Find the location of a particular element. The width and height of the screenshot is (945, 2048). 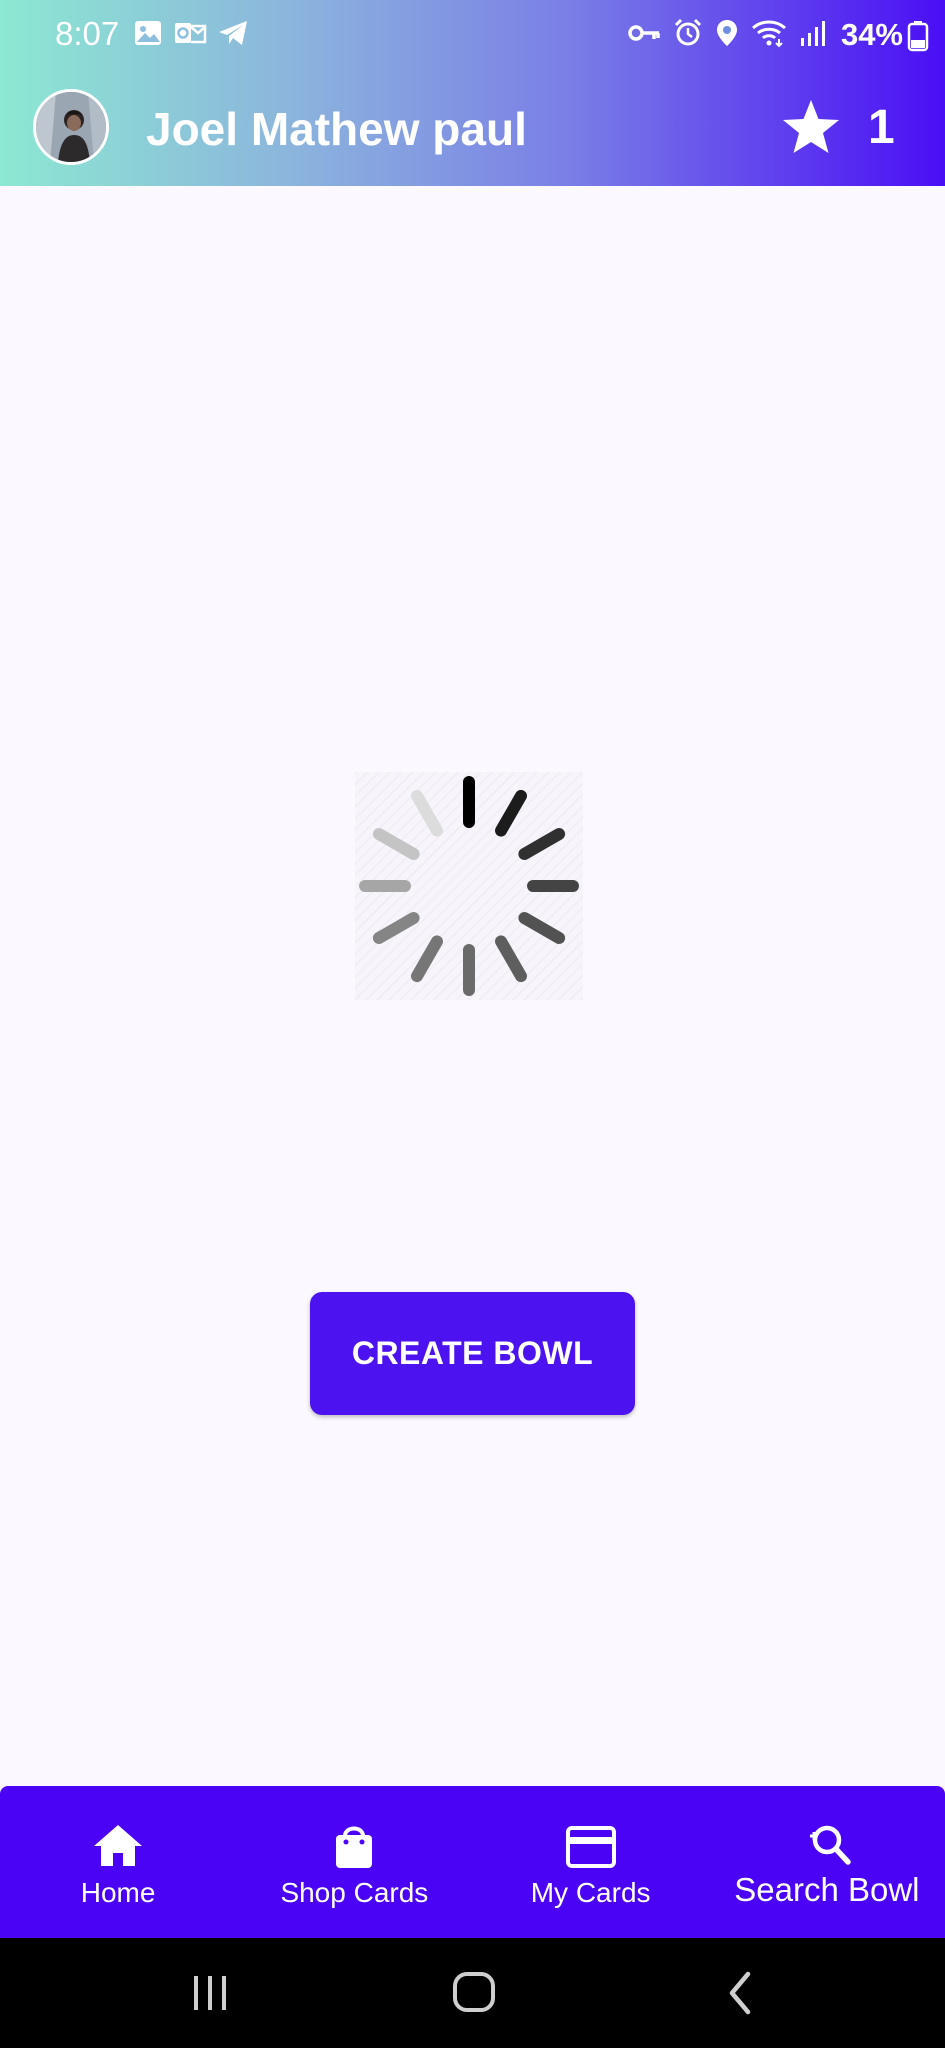

nav-item-my-cards: My Cards is located at coordinates (591, 1862).